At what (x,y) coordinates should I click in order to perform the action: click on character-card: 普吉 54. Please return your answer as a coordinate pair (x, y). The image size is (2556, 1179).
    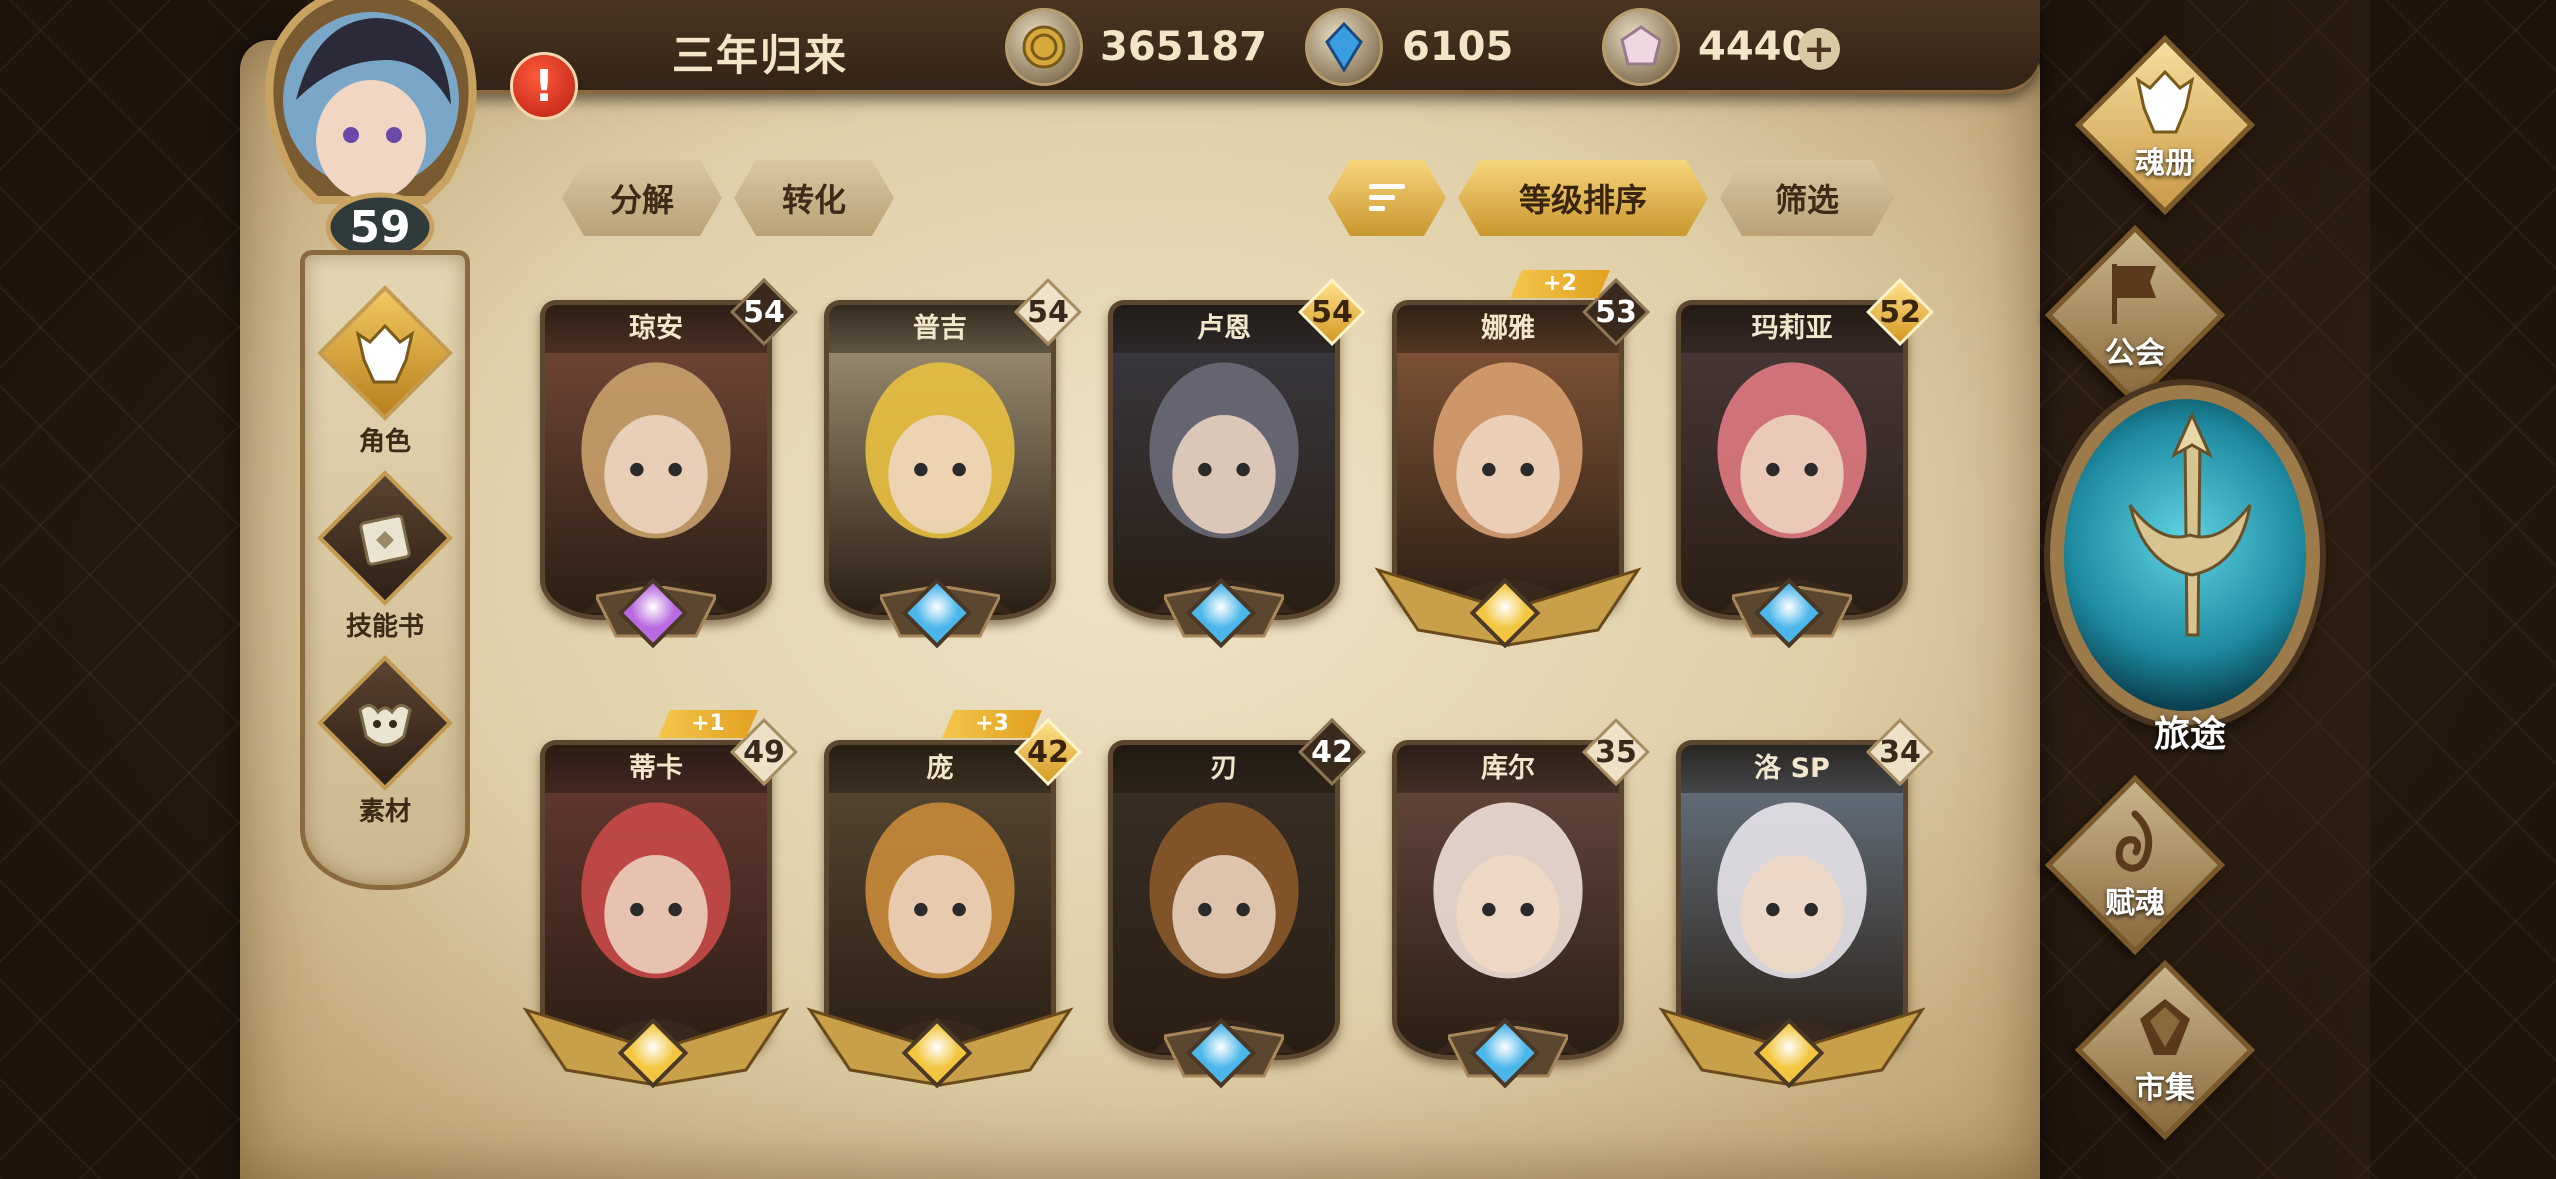
    Looking at the image, I should click on (953, 463).